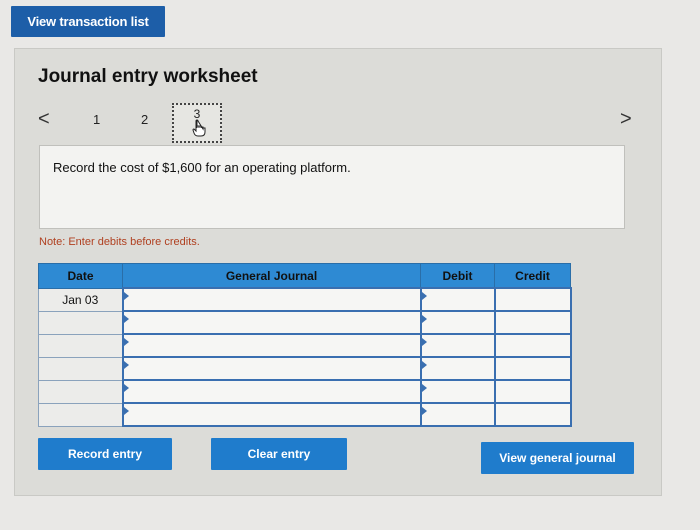 The height and width of the screenshot is (530, 700). Describe the element at coordinates (144, 119) in the screenshot. I see `step-2-tab: 2` at that location.